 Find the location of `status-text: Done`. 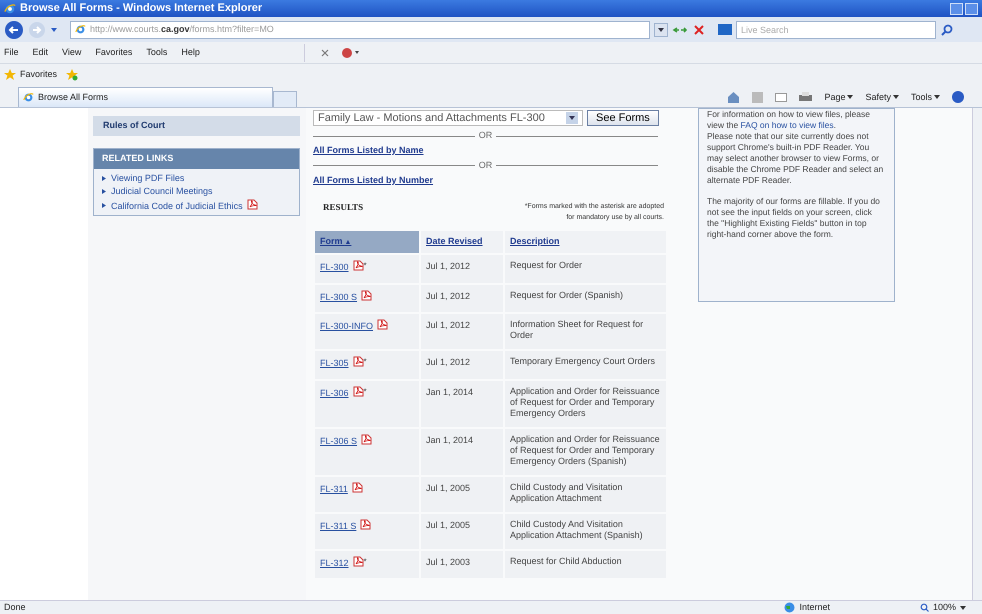

status-text: Done is located at coordinates (15, 607).